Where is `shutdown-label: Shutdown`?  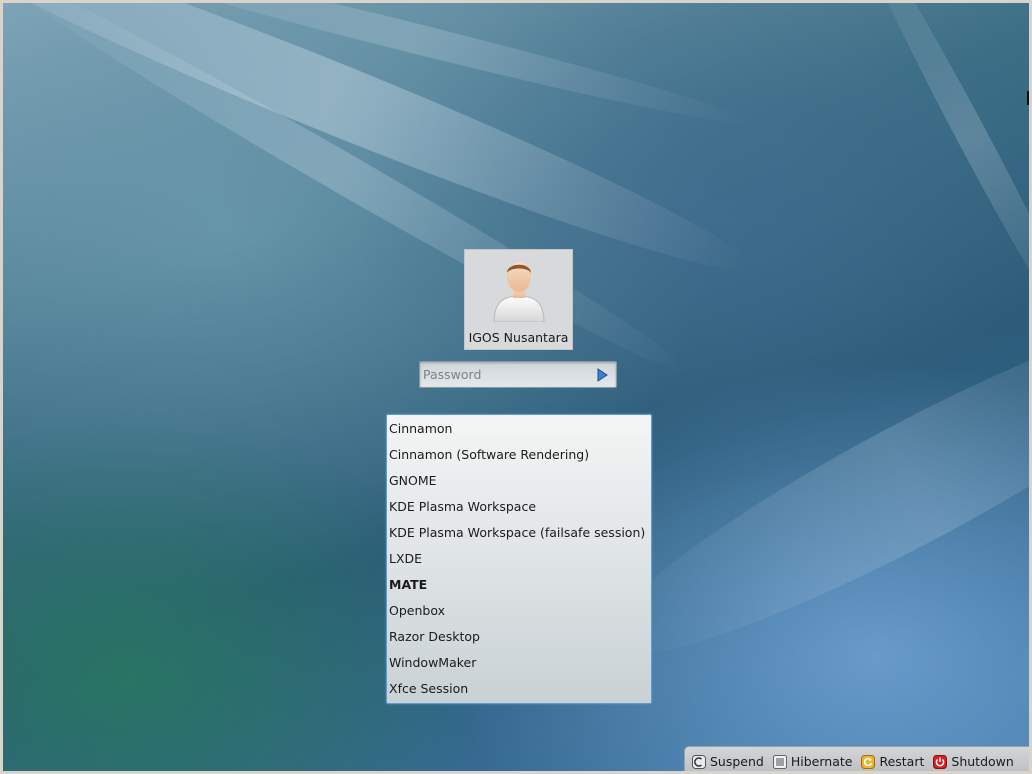 shutdown-label: Shutdown is located at coordinates (982, 761).